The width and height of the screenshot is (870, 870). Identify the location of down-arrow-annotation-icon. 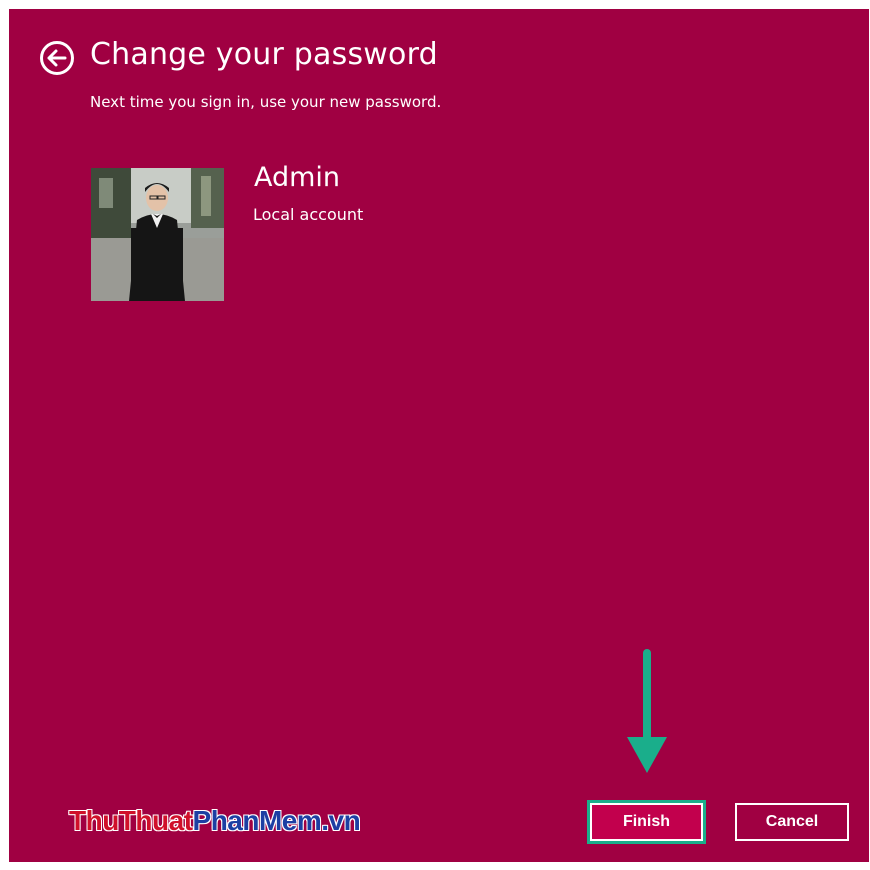
(647, 711).